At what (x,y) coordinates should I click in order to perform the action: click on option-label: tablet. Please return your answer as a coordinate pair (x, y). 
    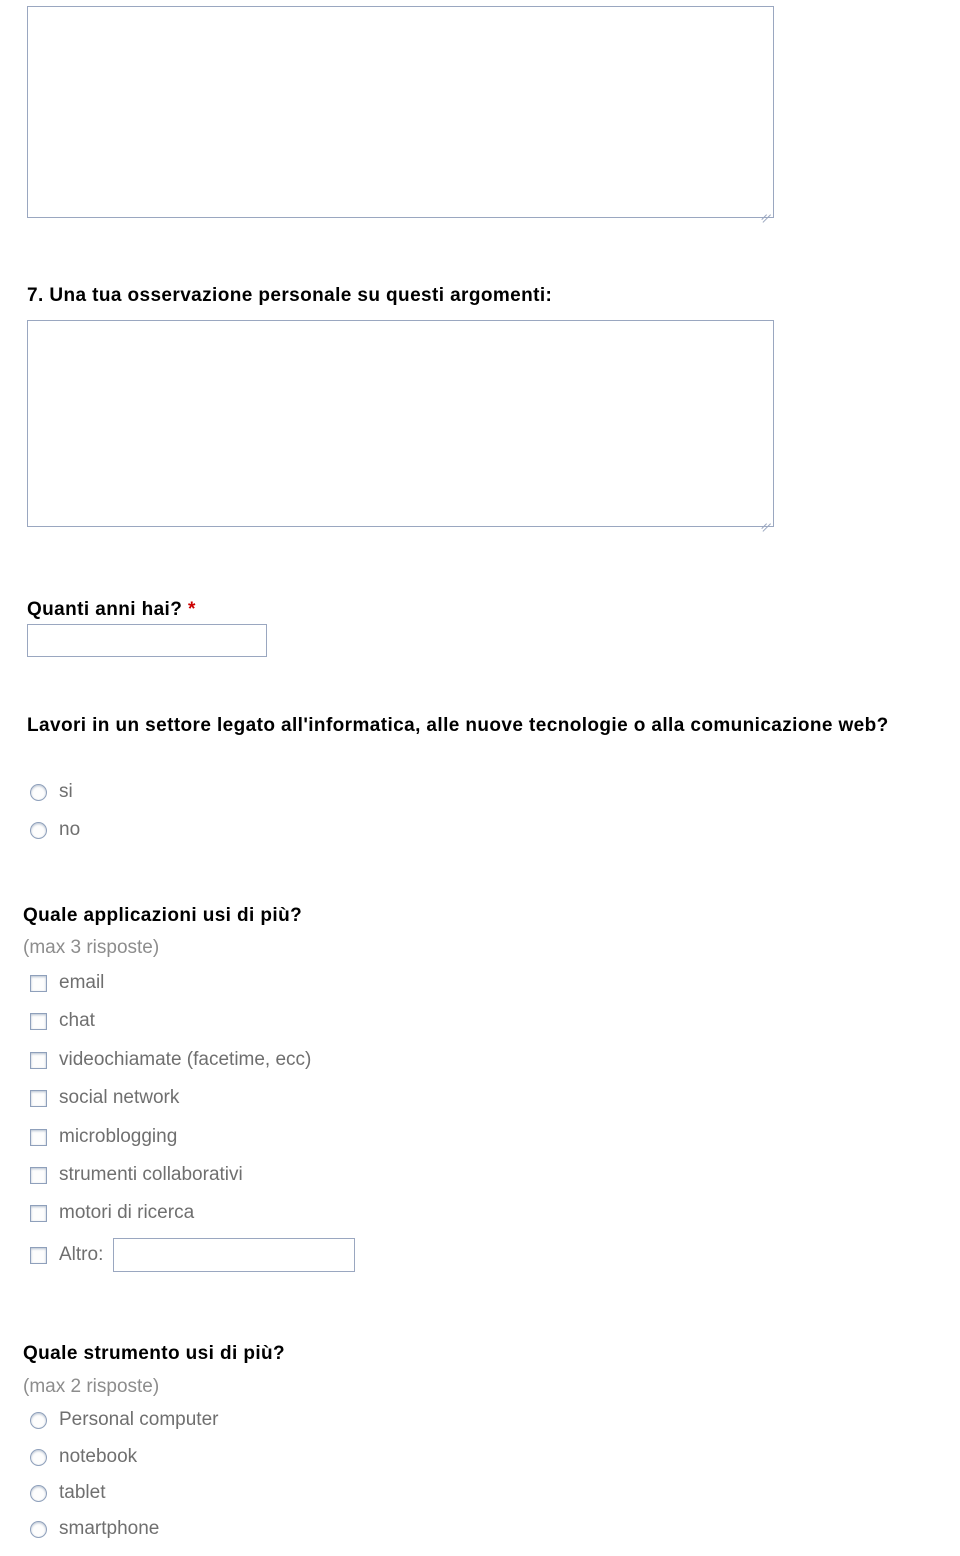
    Looking at the image, I should click on (82, 1492).